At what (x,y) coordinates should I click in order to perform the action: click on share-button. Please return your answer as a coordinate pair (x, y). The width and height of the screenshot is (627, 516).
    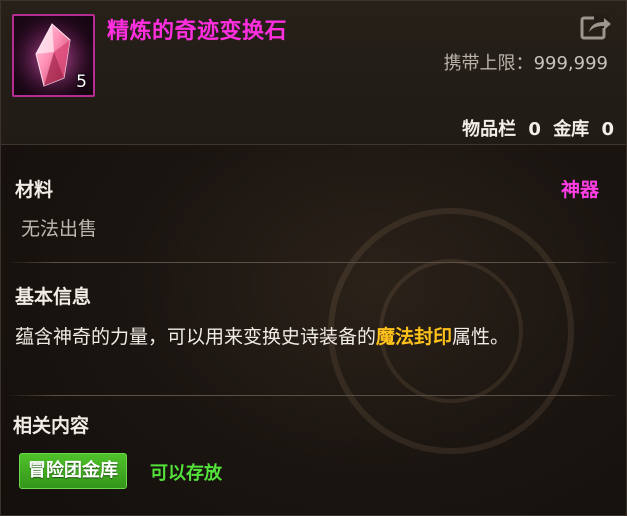
    Looking at the image, I should click on (596, 26).